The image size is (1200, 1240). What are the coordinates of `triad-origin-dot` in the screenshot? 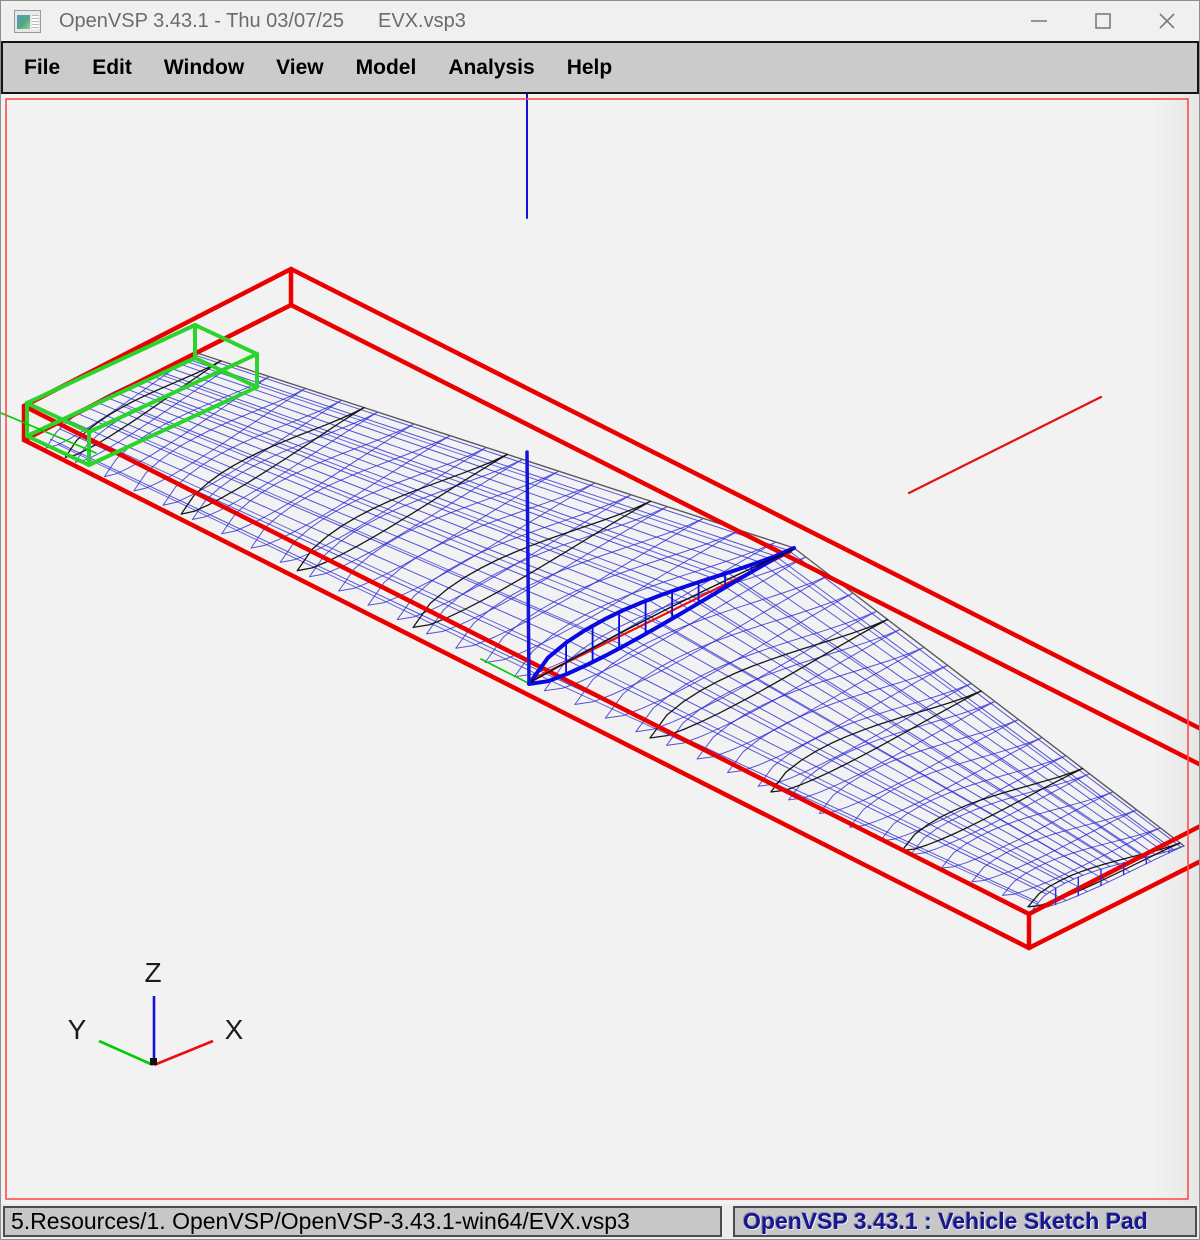 It's located at (153, 1061).